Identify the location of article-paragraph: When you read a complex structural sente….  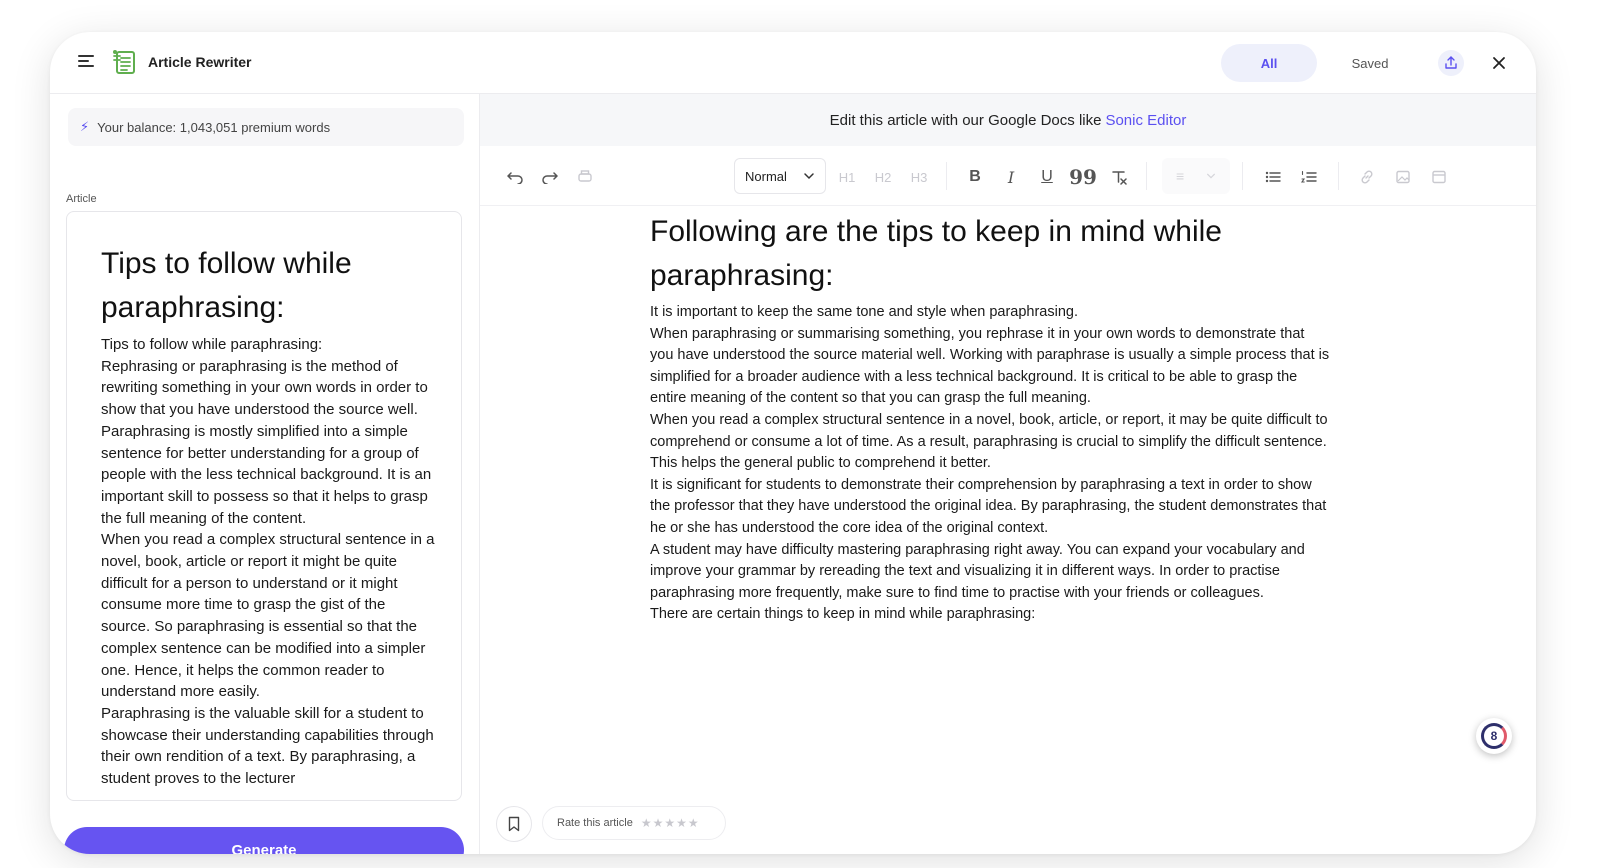
(268, 616).